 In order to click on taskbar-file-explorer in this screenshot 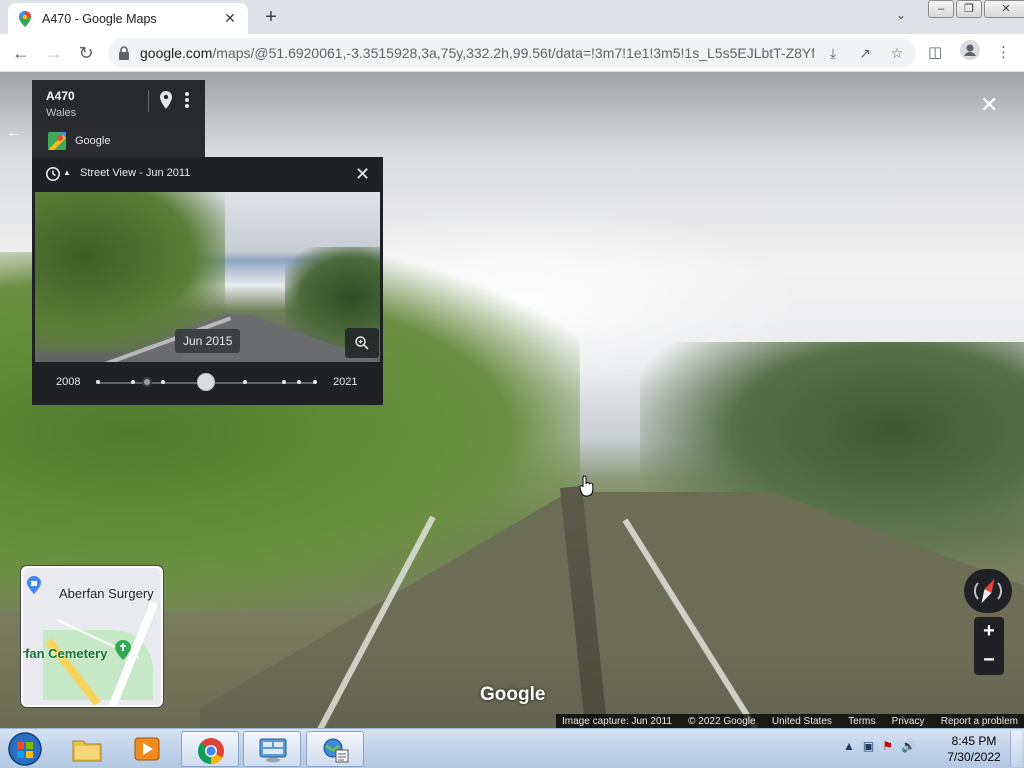, I will do `click(87, 749)`.